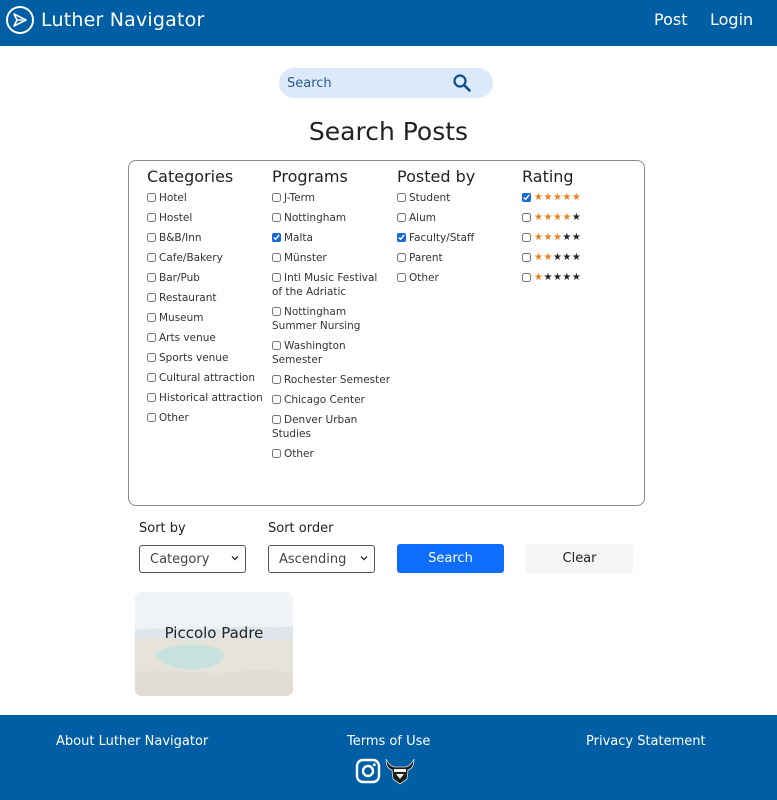 The image size is (777, 800). What do you see at coordinates (276, 217) in the screenshot?
I see `program-checkbox-nottingham` at bounding box center [276, 217].